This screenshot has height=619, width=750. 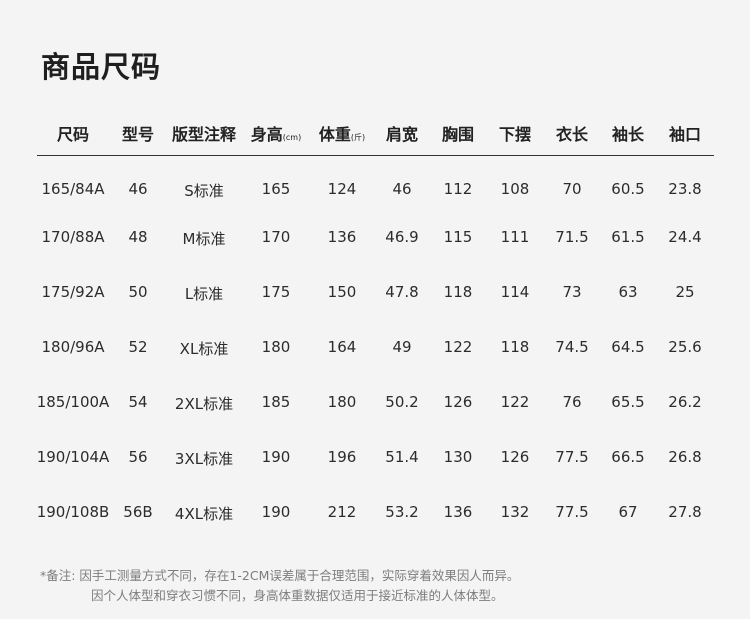 I want to click on table-cell: 52, so click(x=138, y=347).